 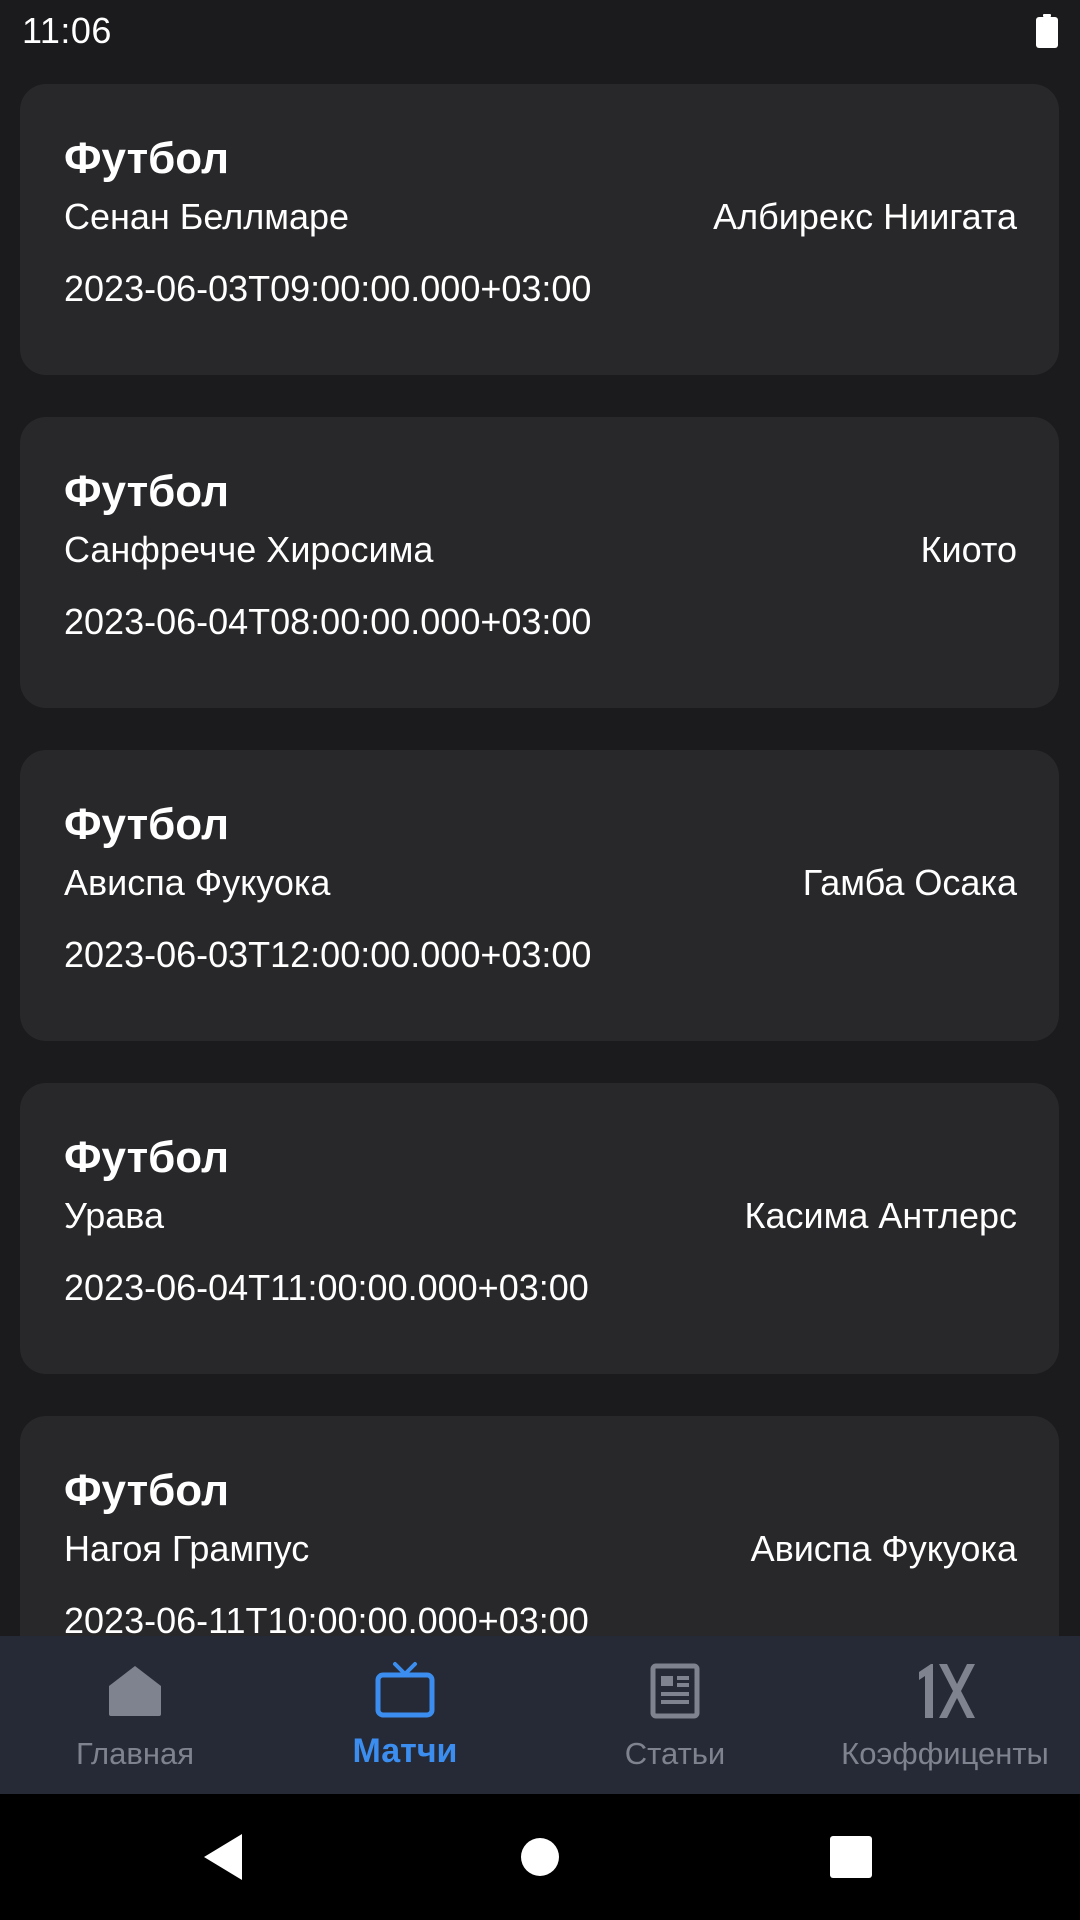 I want to click on match-datetime: 2023-06-04T11:00:00.000+03:00, so click(x=326, y=1287).